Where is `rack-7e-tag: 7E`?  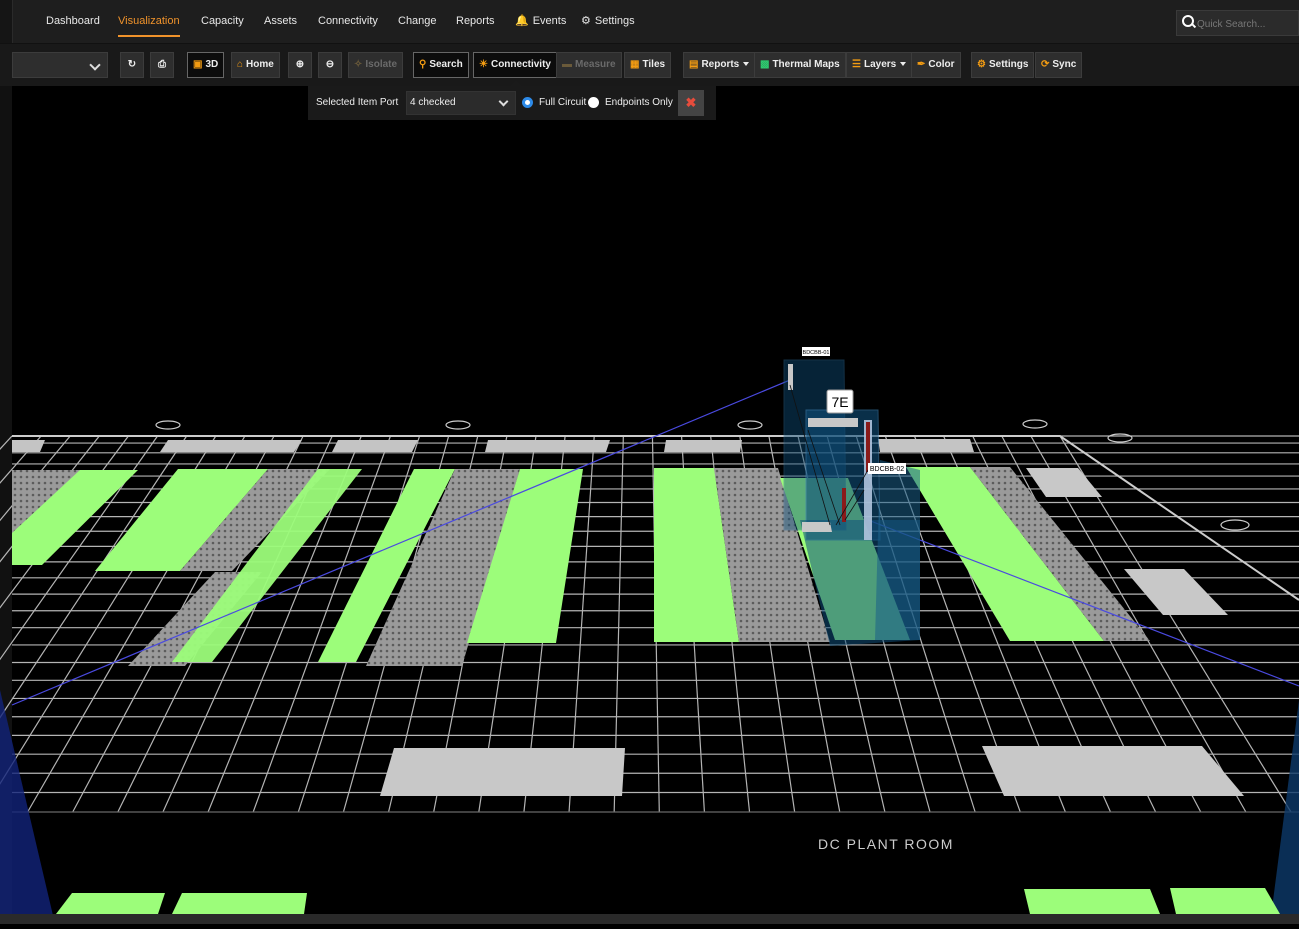
rack-7e-tag: 7E is located at coordinates (840, 401).